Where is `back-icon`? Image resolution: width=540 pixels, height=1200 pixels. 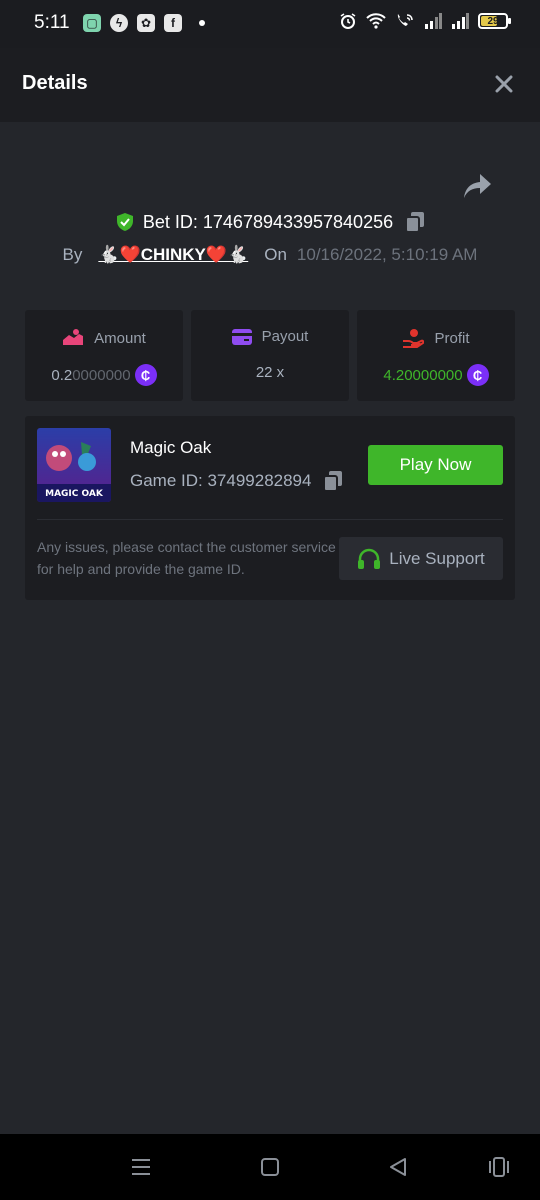
back-icon is located at coordinates (398, 1167).